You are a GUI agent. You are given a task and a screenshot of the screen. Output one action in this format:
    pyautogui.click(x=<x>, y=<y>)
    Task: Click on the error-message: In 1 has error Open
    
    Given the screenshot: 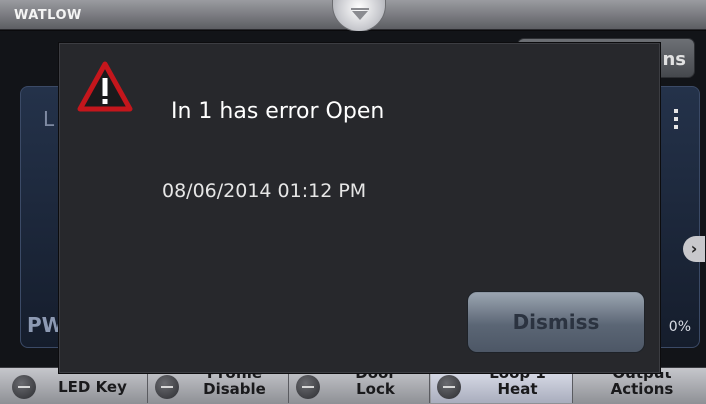 What is the action you would take?
    pyautogui.click(x=278, y=111)
    